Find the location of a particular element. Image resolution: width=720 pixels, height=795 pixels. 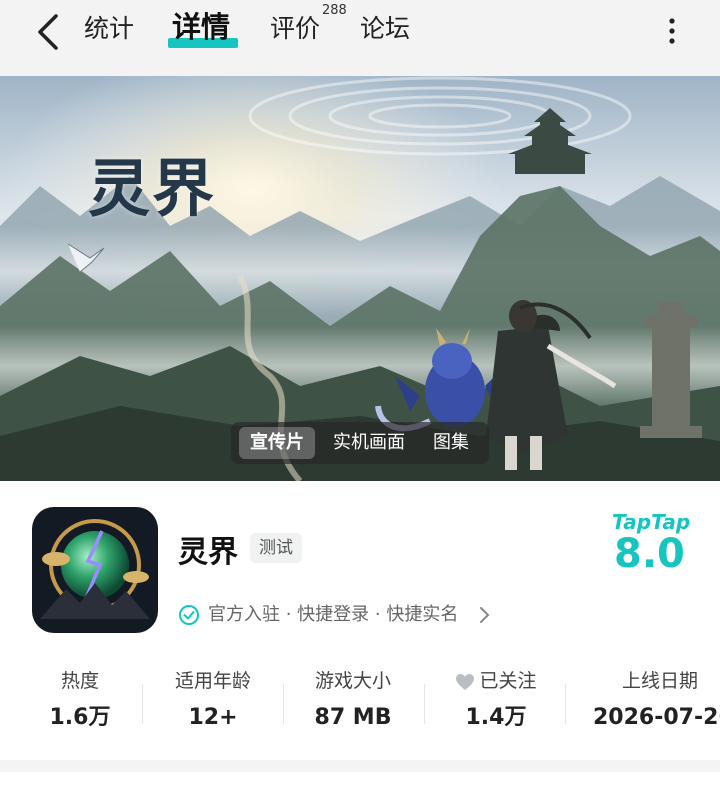

stat-label: 适用年龄 is located at coordinates (212, 681).